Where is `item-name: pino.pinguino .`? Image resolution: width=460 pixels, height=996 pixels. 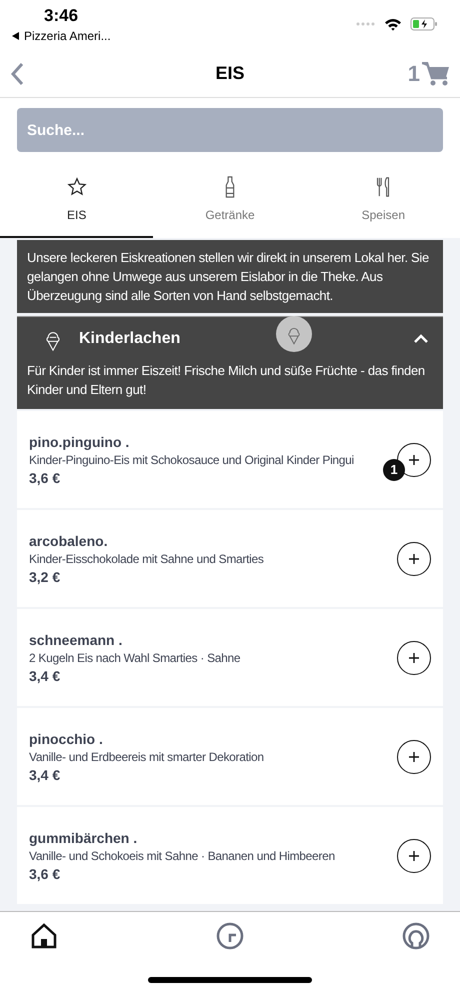 item-name: pino.pinguino . is located at coordinates (79, 442).